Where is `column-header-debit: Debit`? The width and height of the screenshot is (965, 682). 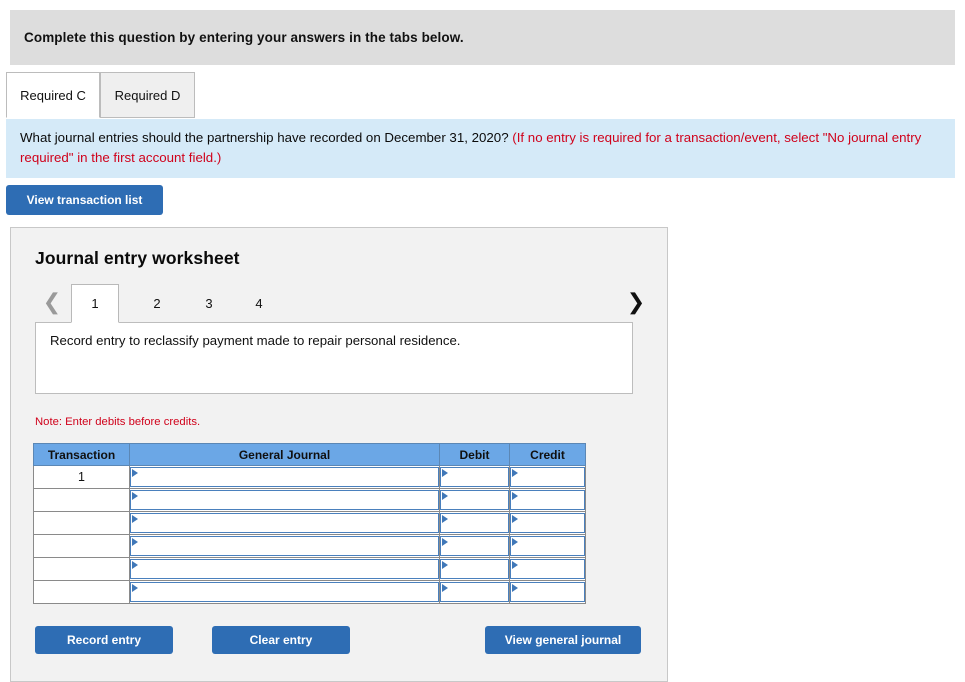
column-header-debit: Debit is located at coordinates (474, 454).